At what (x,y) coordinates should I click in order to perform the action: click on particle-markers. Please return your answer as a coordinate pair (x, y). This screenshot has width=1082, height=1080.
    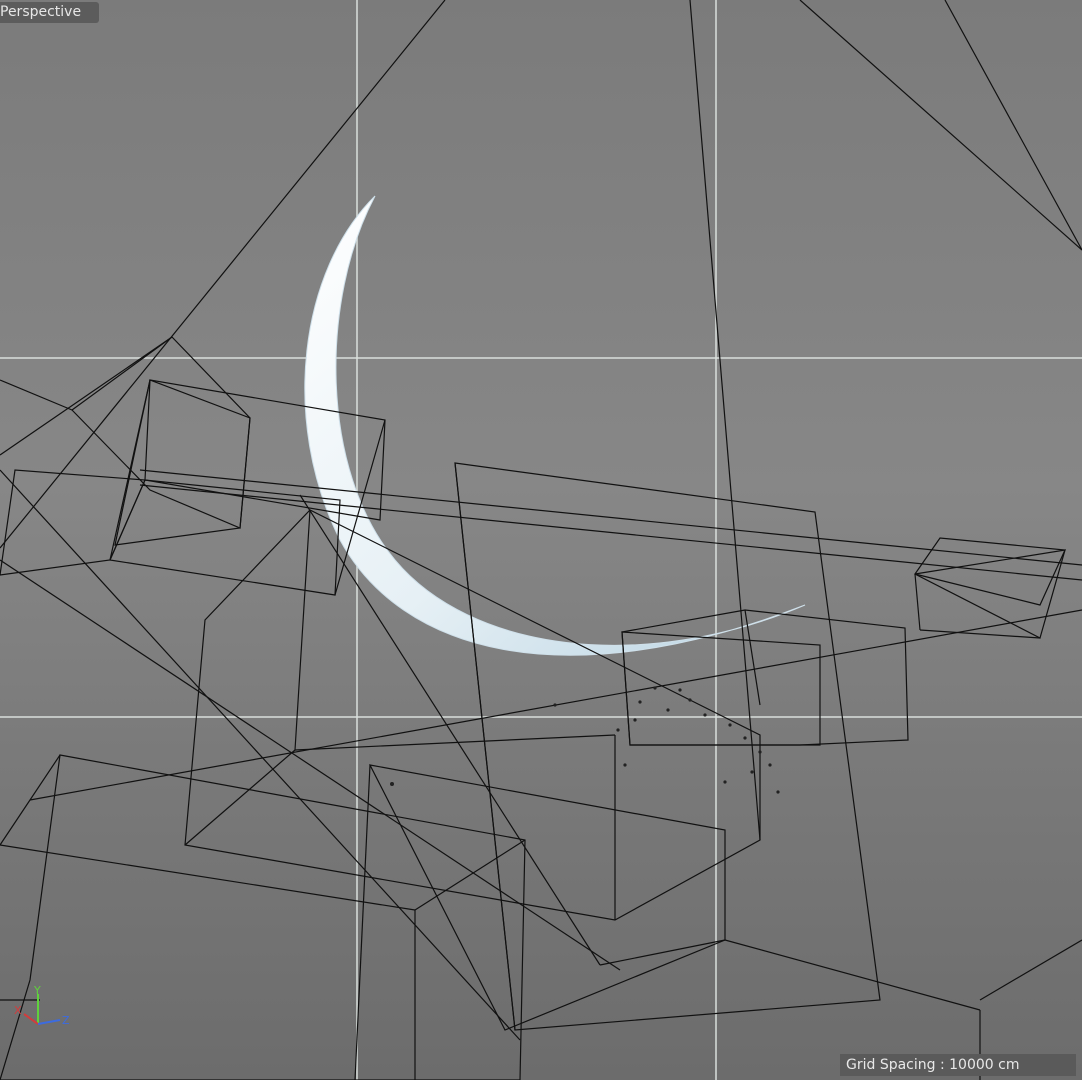
    Looking at the image, I should click on (585, 740).